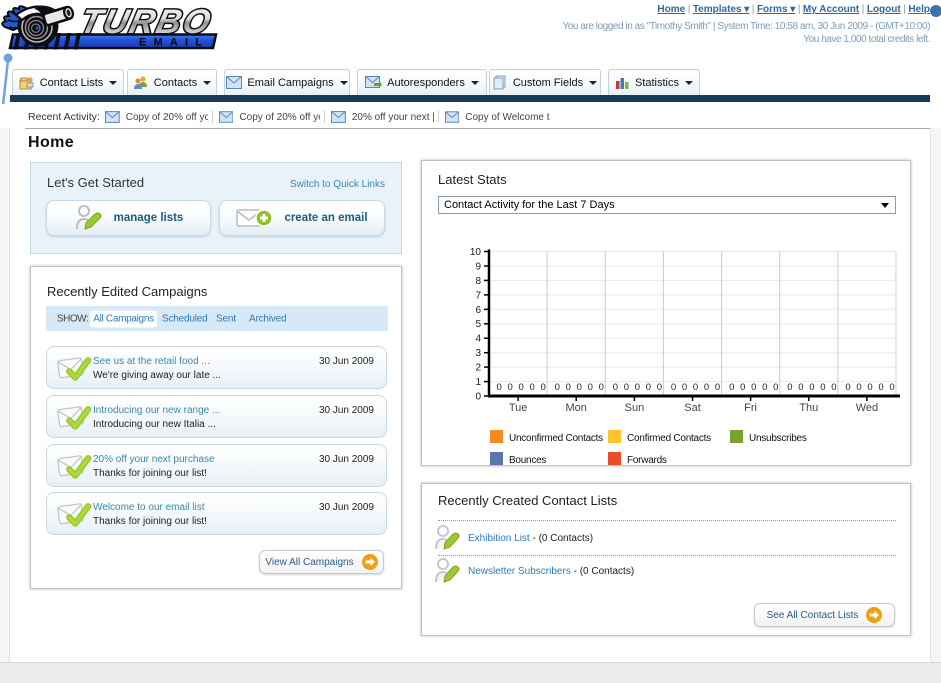 This screenshot has width=941, height=683. I want to click on svg-text: 2, so click(478, 368).